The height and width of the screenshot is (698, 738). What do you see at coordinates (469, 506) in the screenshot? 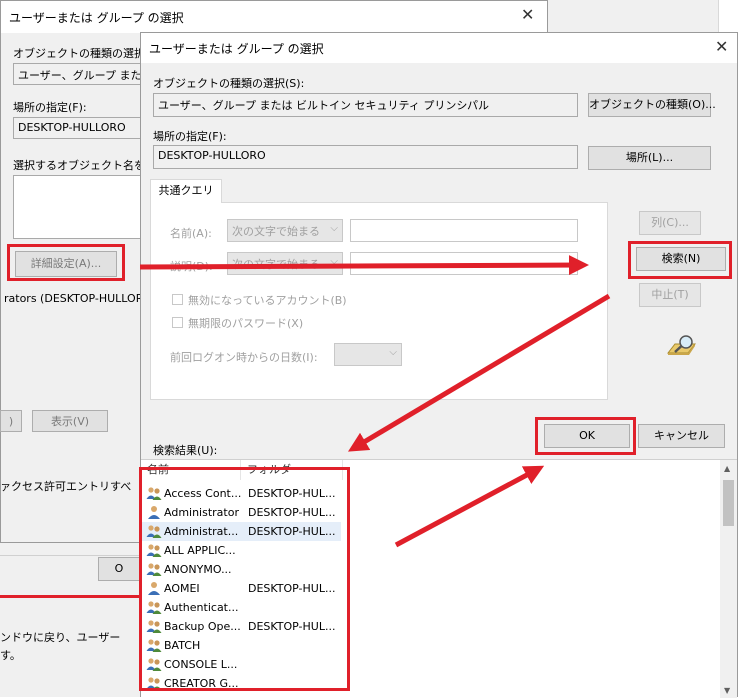
I see `arrow-to-ok` at bounding box center [469, 506].